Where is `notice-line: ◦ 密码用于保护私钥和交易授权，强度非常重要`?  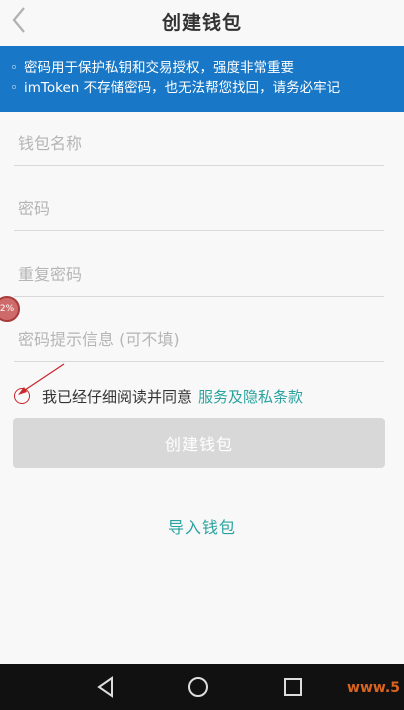
notice-line: ◦ 密码用于保护私钥和交易授权，强度非常重要 is located at coordinates (207, 68).